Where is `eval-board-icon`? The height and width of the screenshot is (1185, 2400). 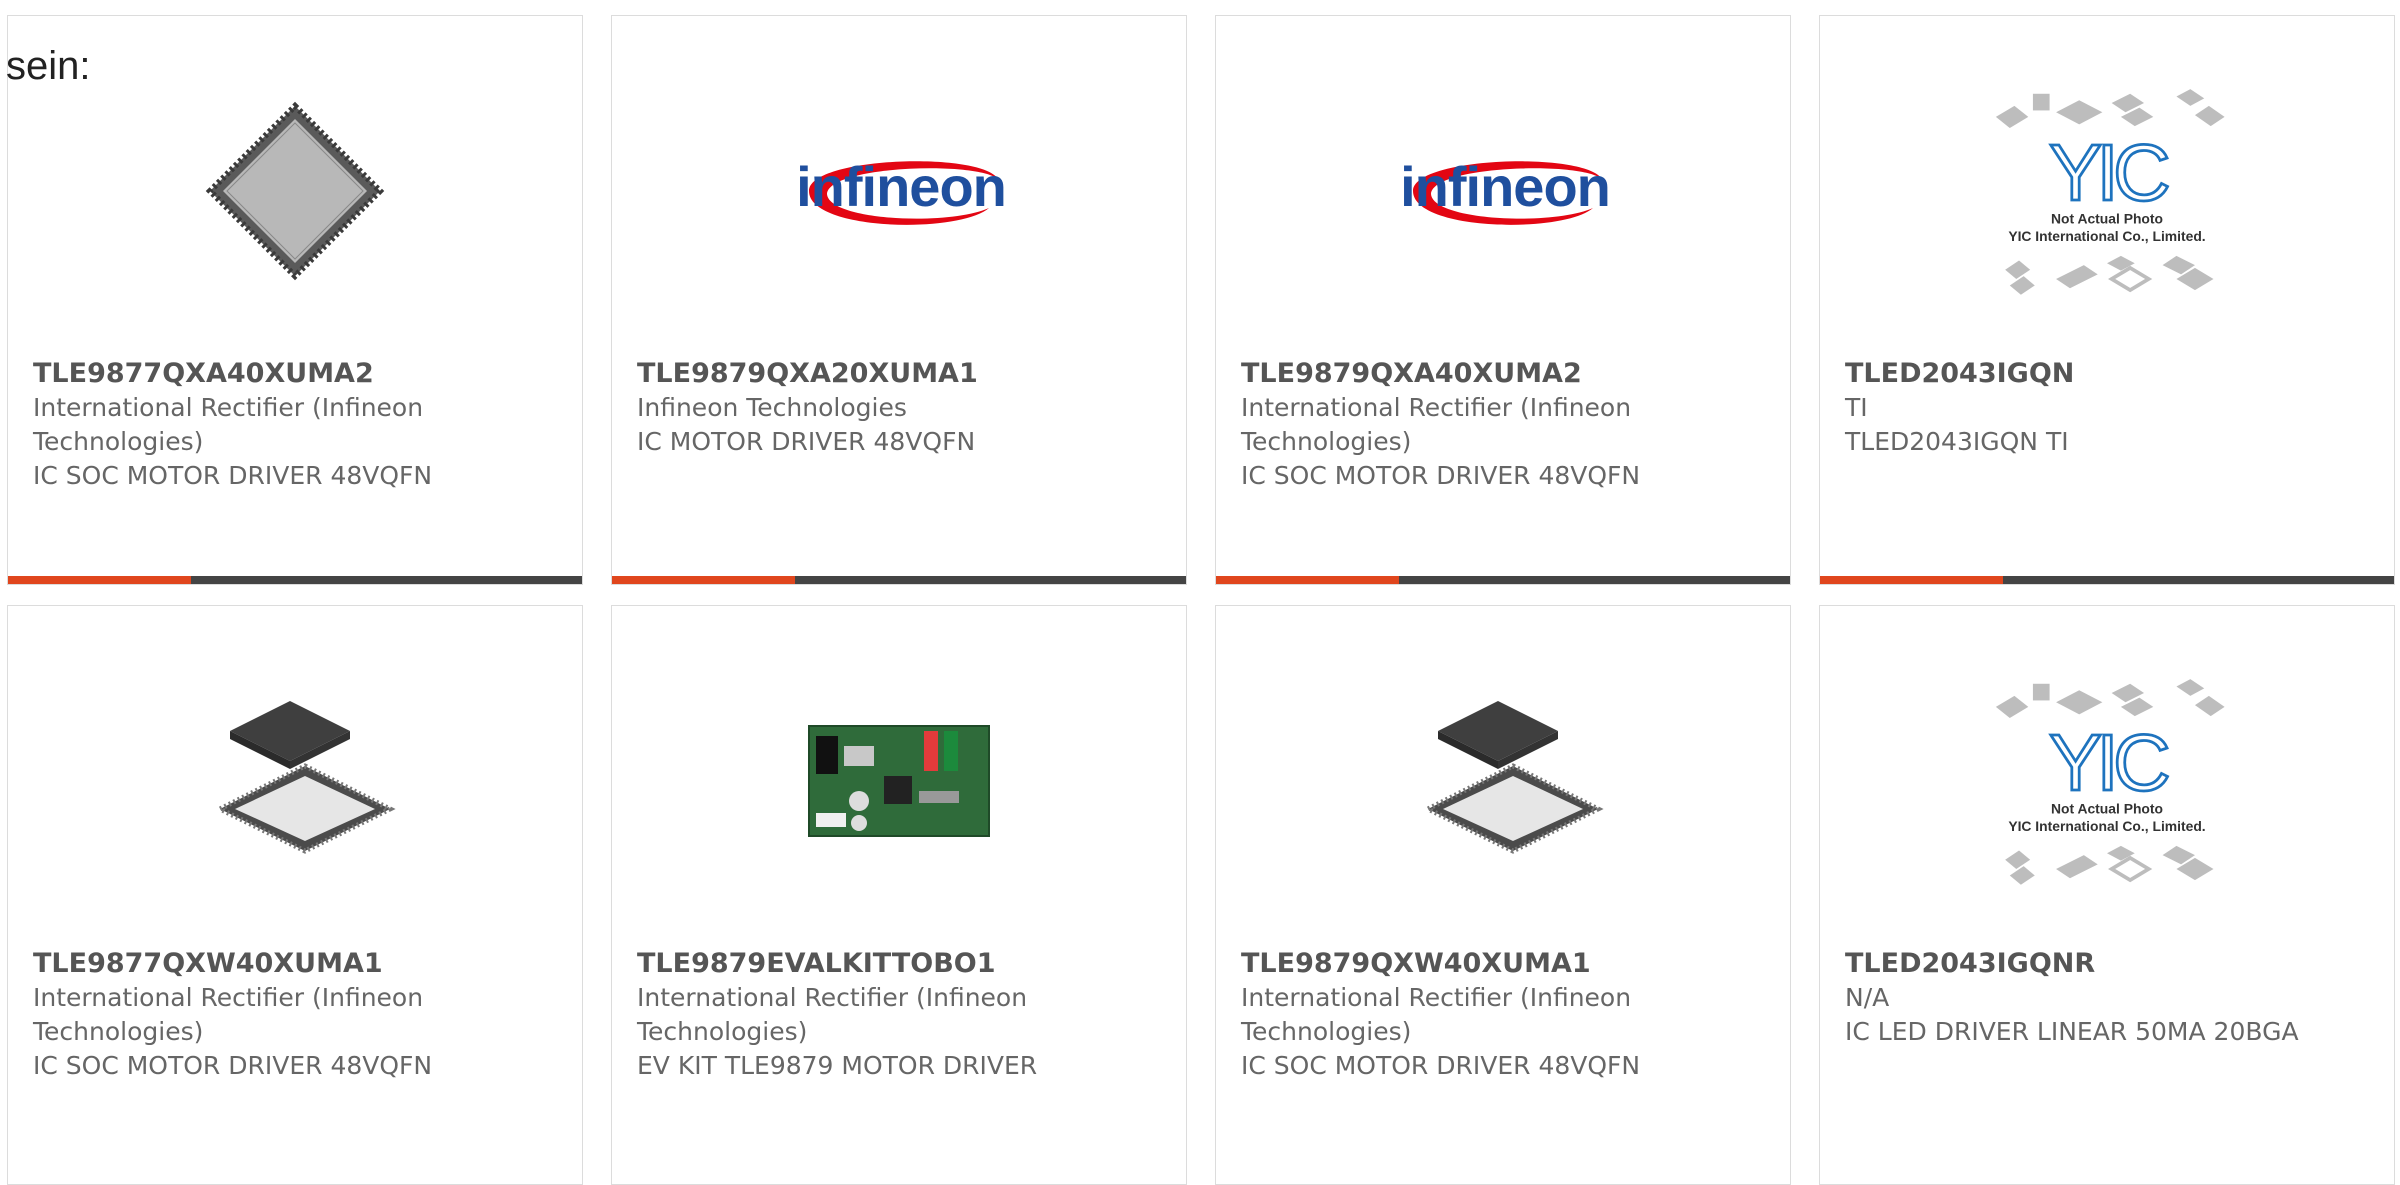
eval-board-icon is located at coordinates (899, 781).